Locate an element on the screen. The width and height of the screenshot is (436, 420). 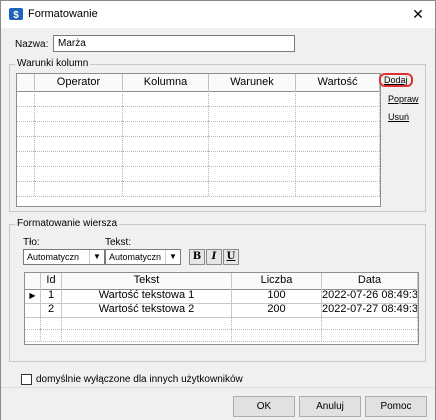
cell-number: 100 is located at coordinates (277, 296).